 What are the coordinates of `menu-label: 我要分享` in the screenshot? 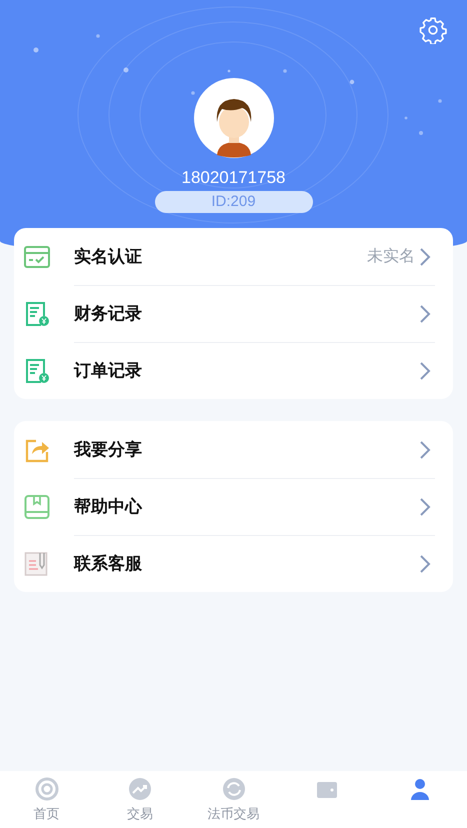 It's located at (108, 450).